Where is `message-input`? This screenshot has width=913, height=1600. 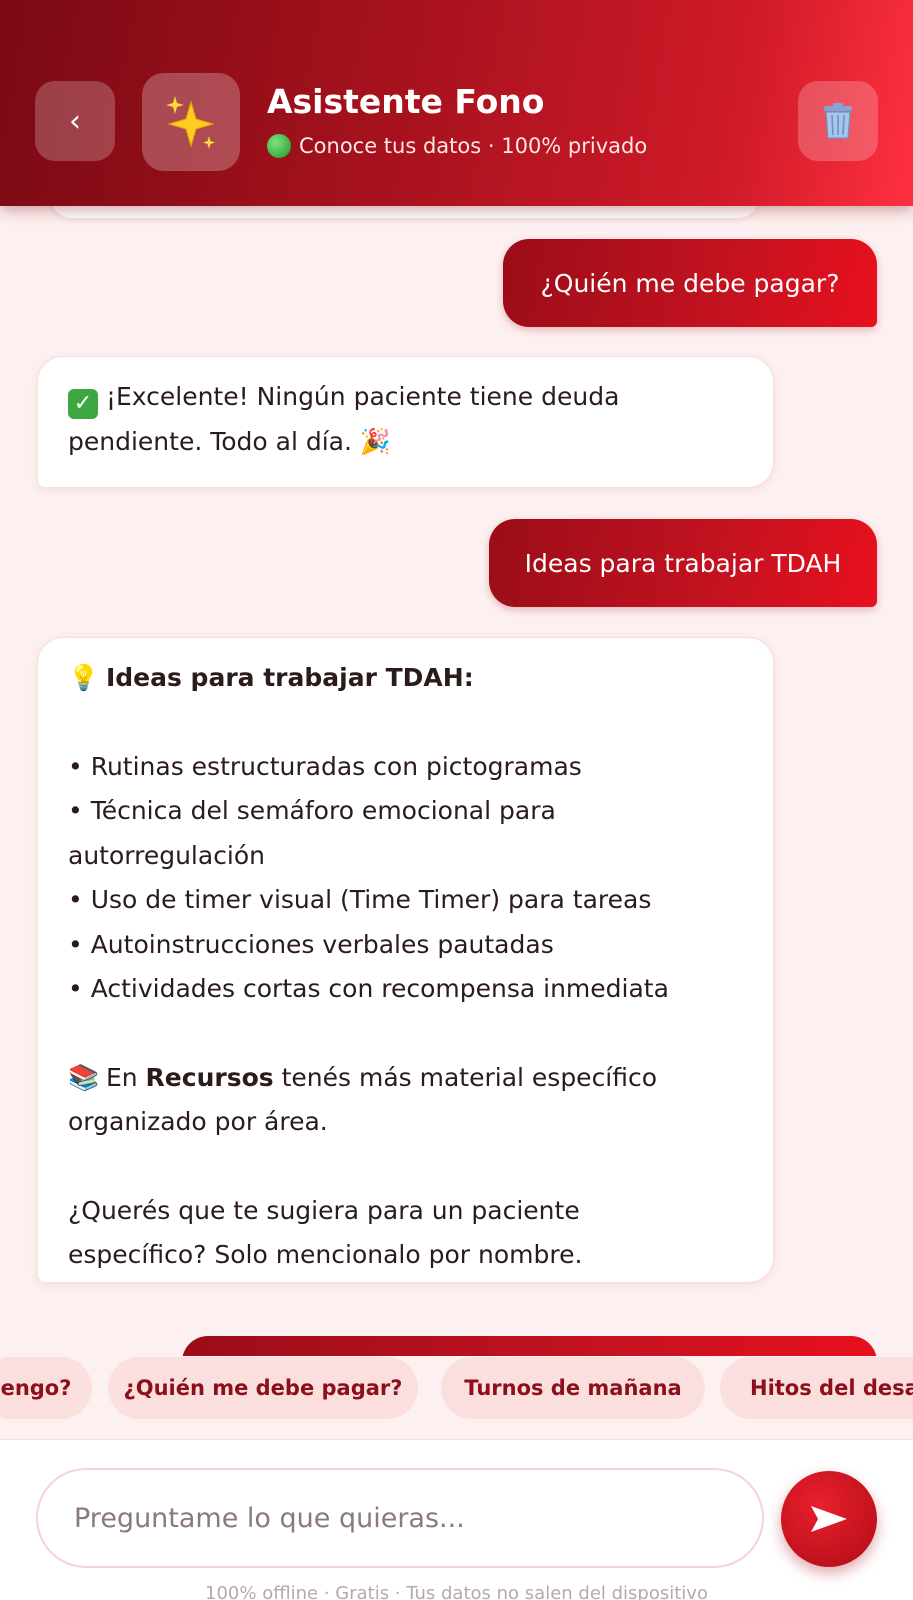 message-input is located at coordinates (400, 1518).